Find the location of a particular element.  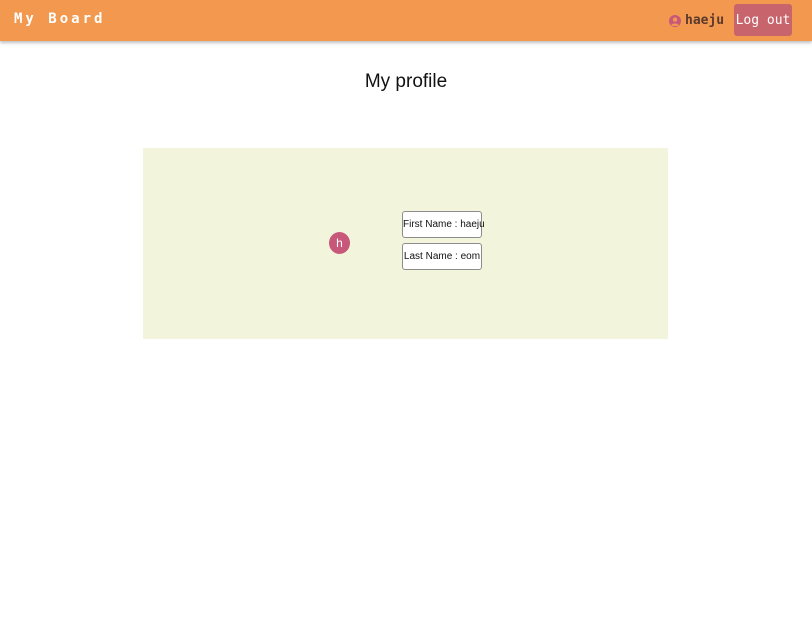

user-circle-icon is located at coordinates (675, 20).